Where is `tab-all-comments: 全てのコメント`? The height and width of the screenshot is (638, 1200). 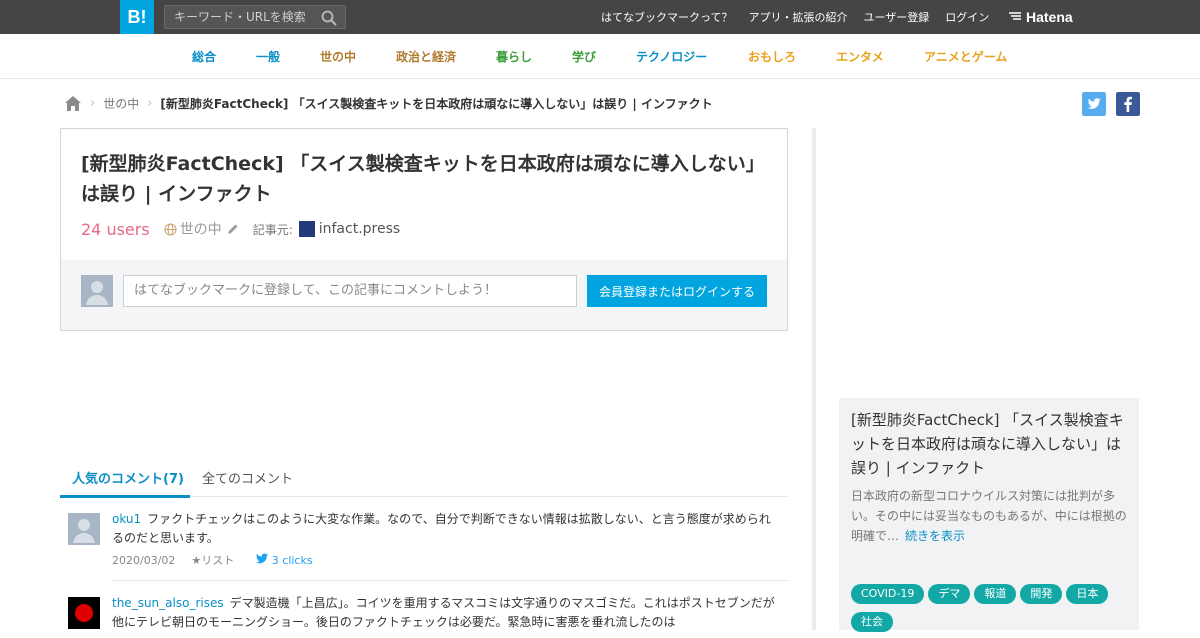
tab-all-comments: 全てのコメント is located at coordinates (247, 477).